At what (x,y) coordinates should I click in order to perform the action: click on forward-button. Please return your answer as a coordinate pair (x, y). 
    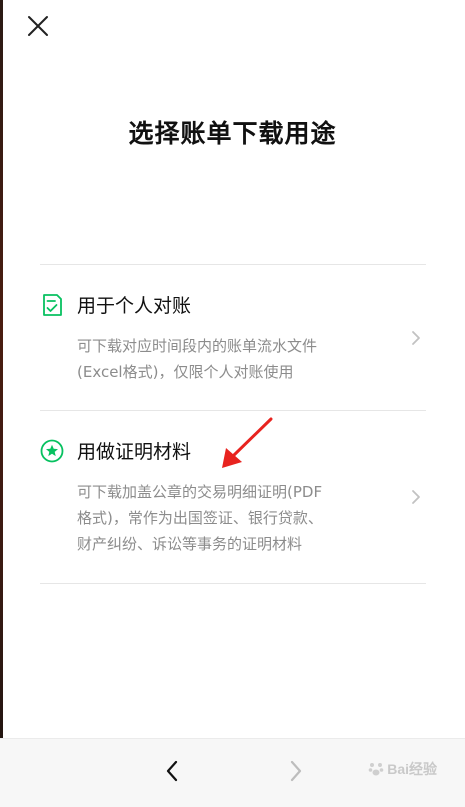
    Looking at the image, I should click on (296, 771).